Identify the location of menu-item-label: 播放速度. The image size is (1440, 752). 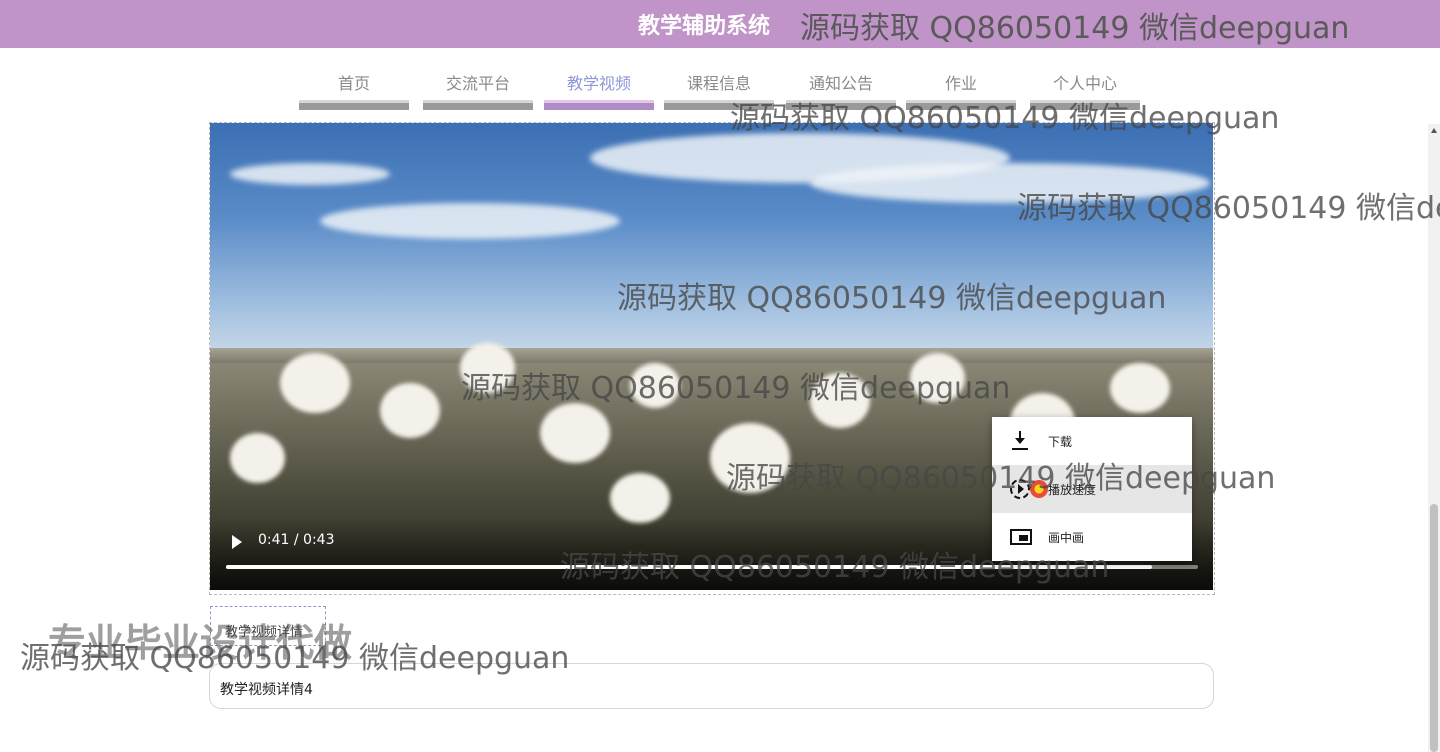
(1072, 490).